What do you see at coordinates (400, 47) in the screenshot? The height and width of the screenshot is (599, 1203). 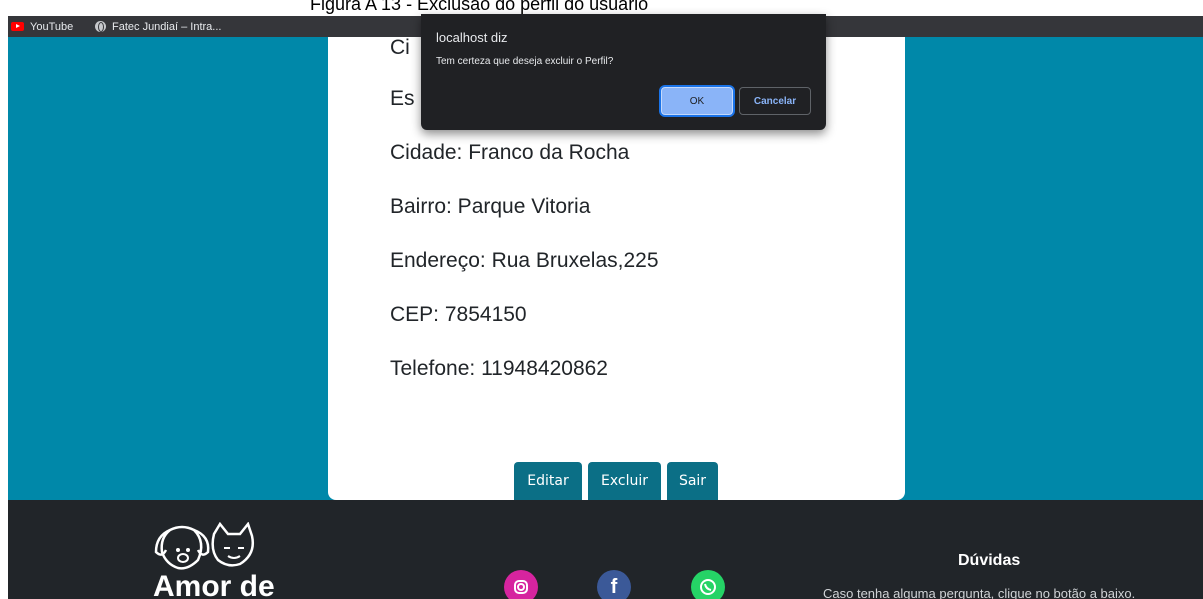 I see `profile-partial-line-1: Ci` at bounding box center [400, 47].